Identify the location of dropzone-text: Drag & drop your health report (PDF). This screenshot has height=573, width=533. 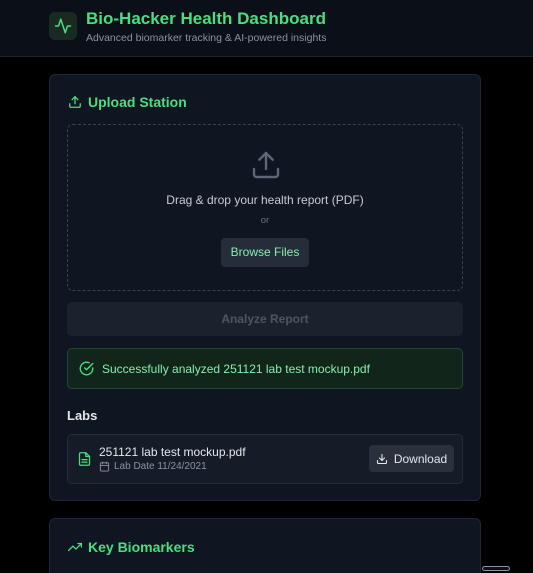
(265, 200).